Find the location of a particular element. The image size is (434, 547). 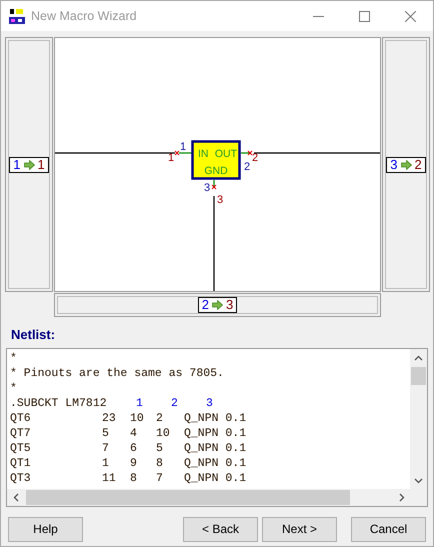

pin-label: OUT is located at coordinates (225, 154).